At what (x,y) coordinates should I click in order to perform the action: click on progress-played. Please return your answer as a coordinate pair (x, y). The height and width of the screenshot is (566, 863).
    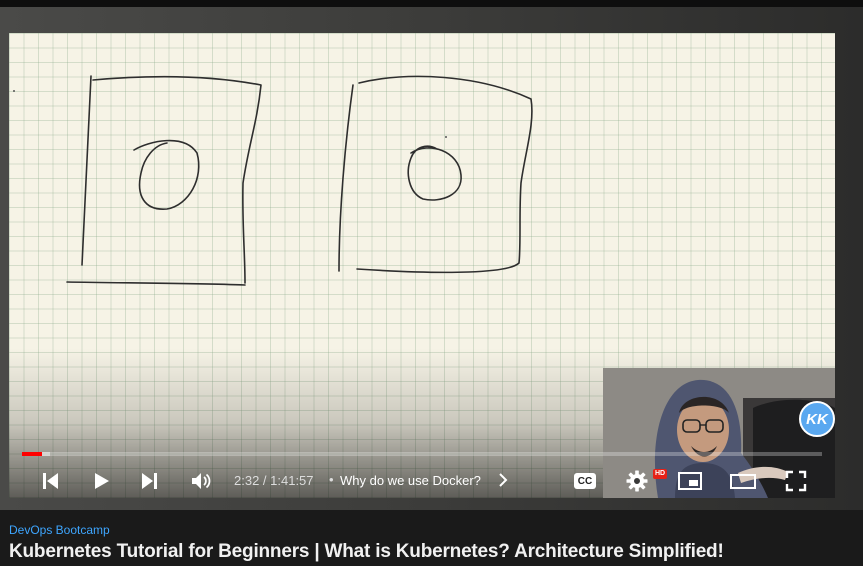
    Looking at the image, I should click on (32, 454).